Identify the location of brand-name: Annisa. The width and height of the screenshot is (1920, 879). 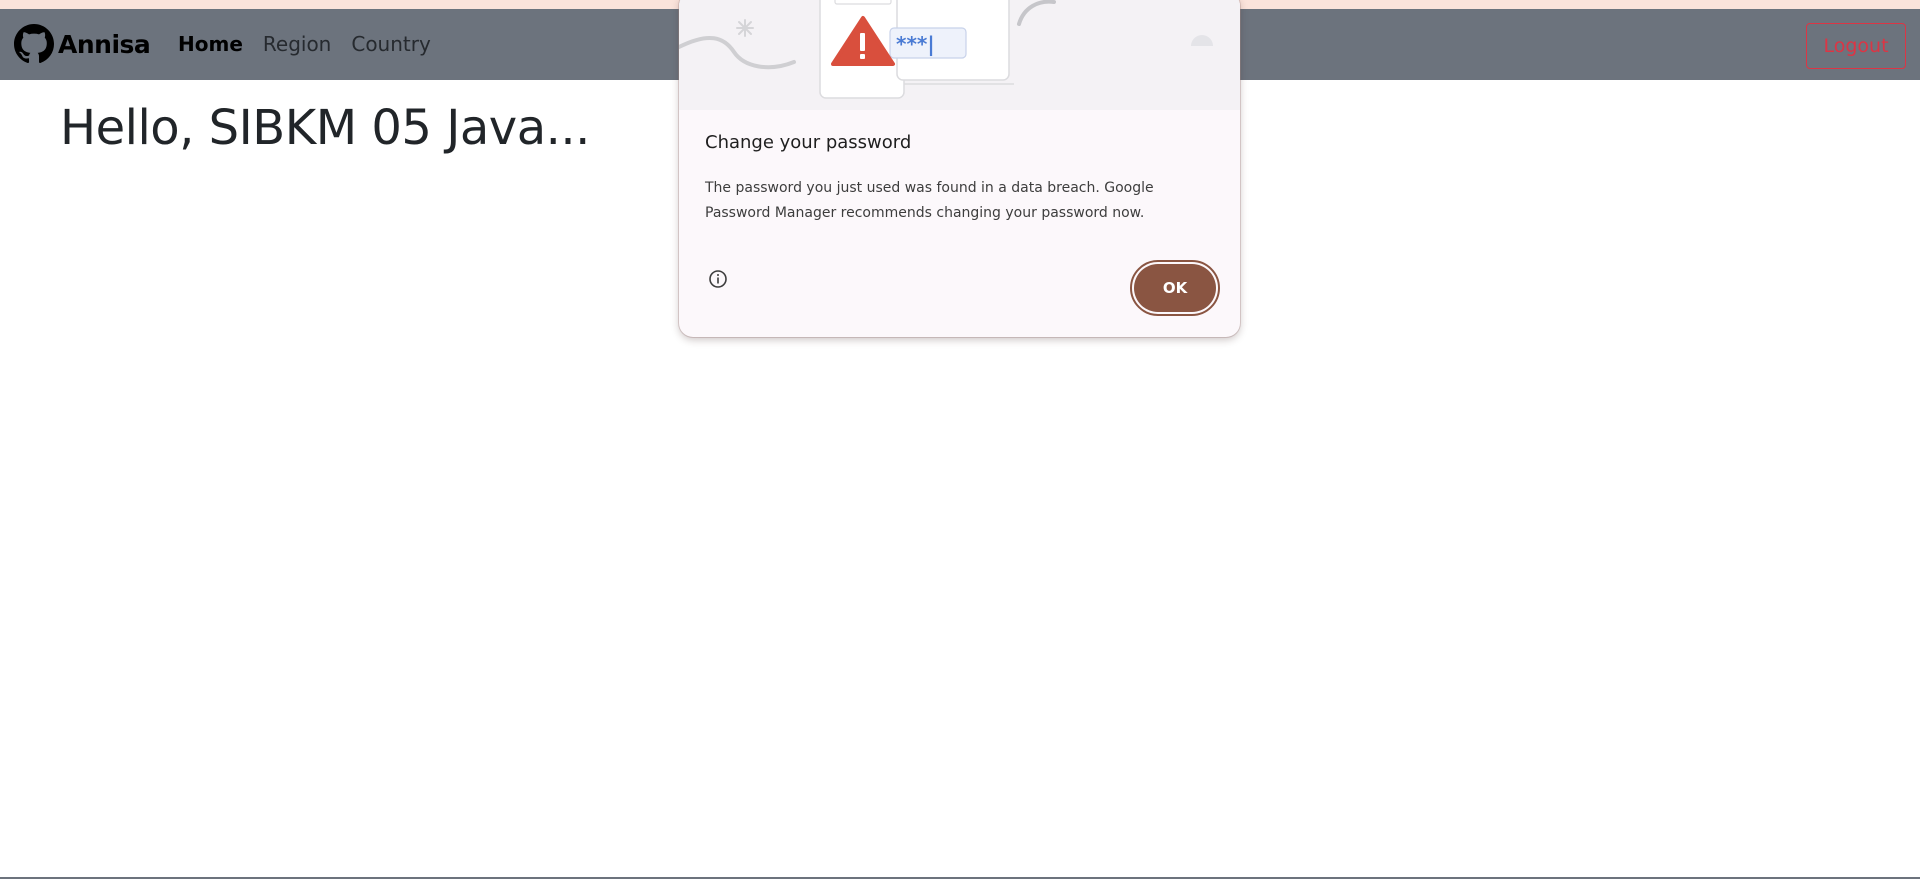
(104, 44).